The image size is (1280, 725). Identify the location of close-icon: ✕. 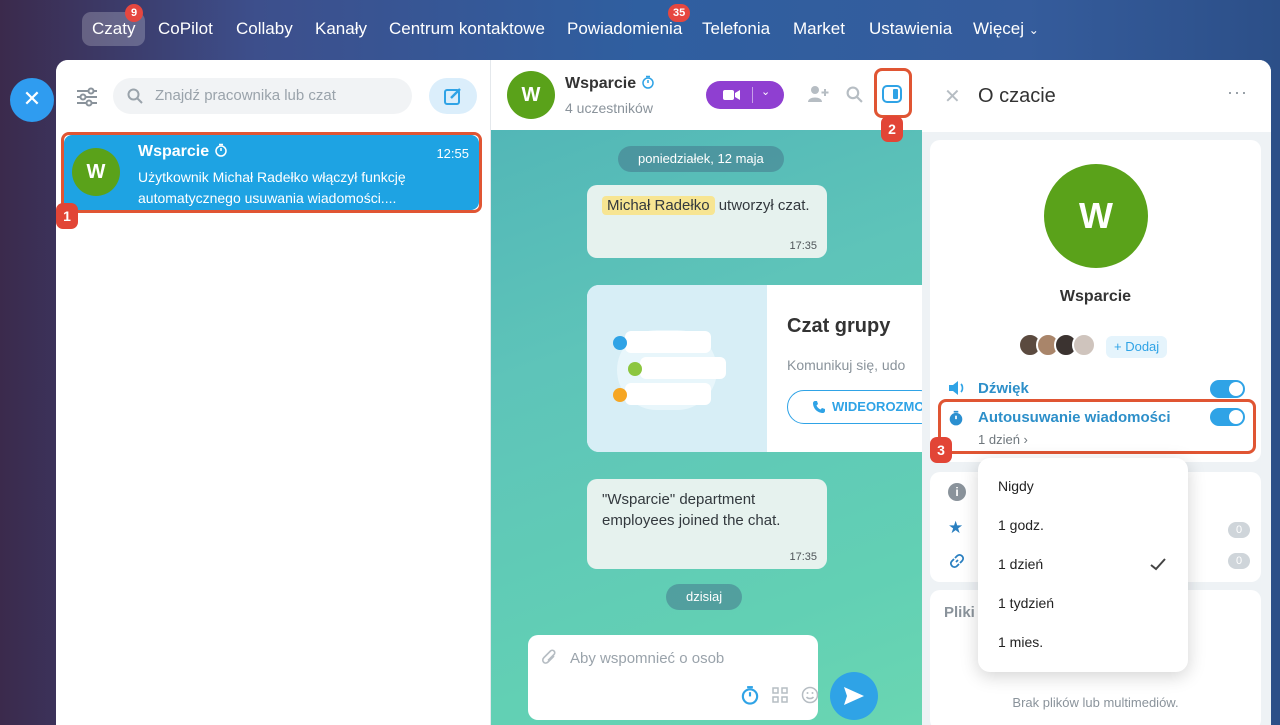
(952, 96).